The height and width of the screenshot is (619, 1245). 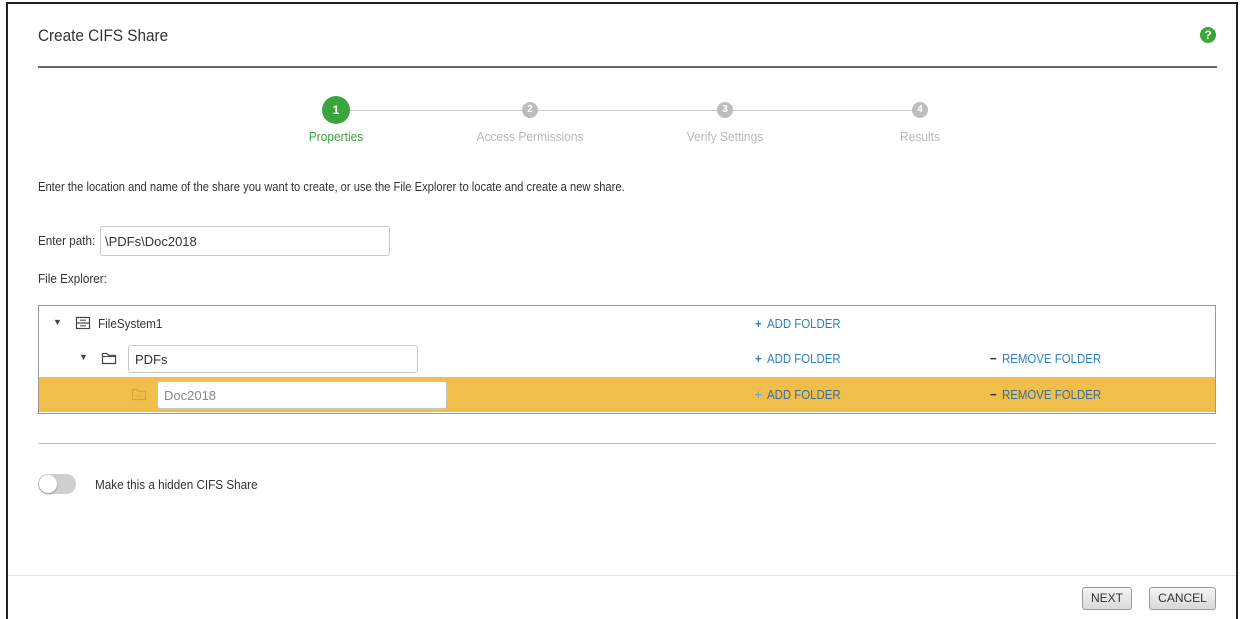 What do you see at coordinates (176, 484) in the screenshot?
I see `hidden-share-label: Make this a hidden CIFS Share` at bounding box center [176, 484].